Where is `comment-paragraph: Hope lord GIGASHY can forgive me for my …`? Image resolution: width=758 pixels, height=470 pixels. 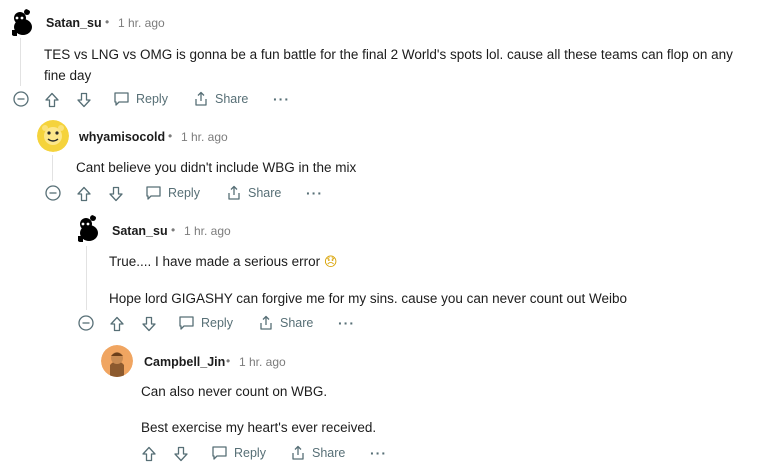 comment-paragraph: Hope lord GIGASHY can forgive me for my … is located at coordinates (368, 298).